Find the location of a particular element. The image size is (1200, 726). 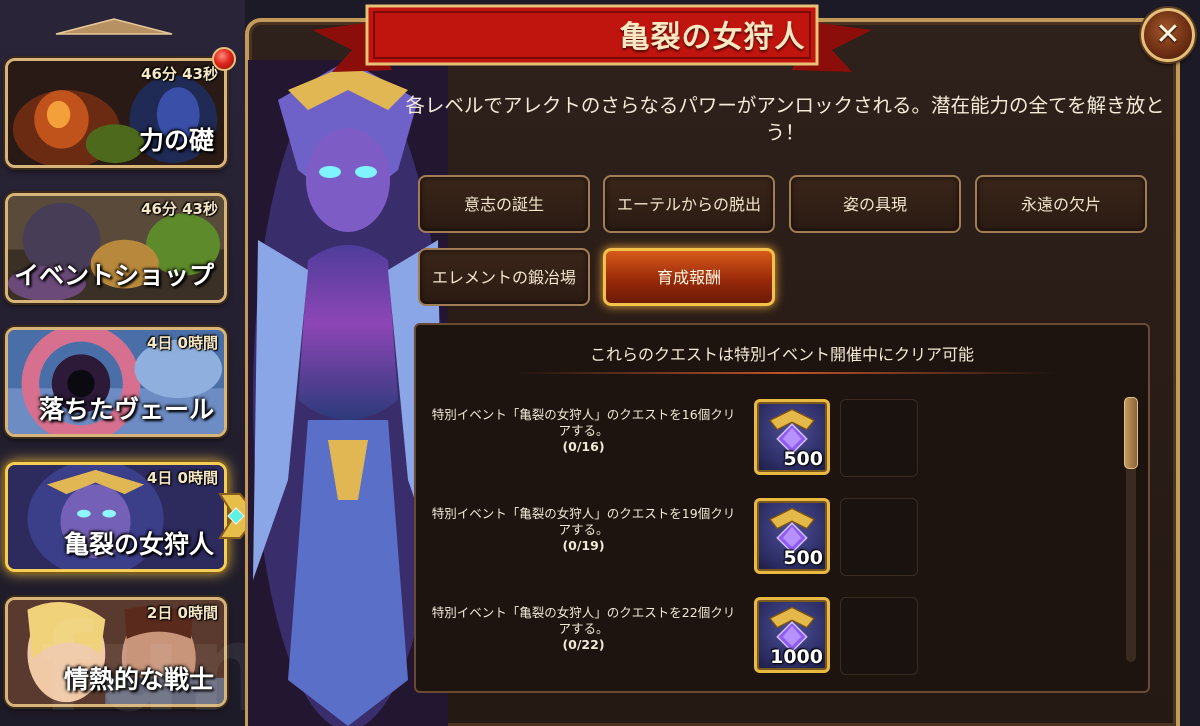

event-timer: 2日 0時間 is located at coordinates (182, 613).